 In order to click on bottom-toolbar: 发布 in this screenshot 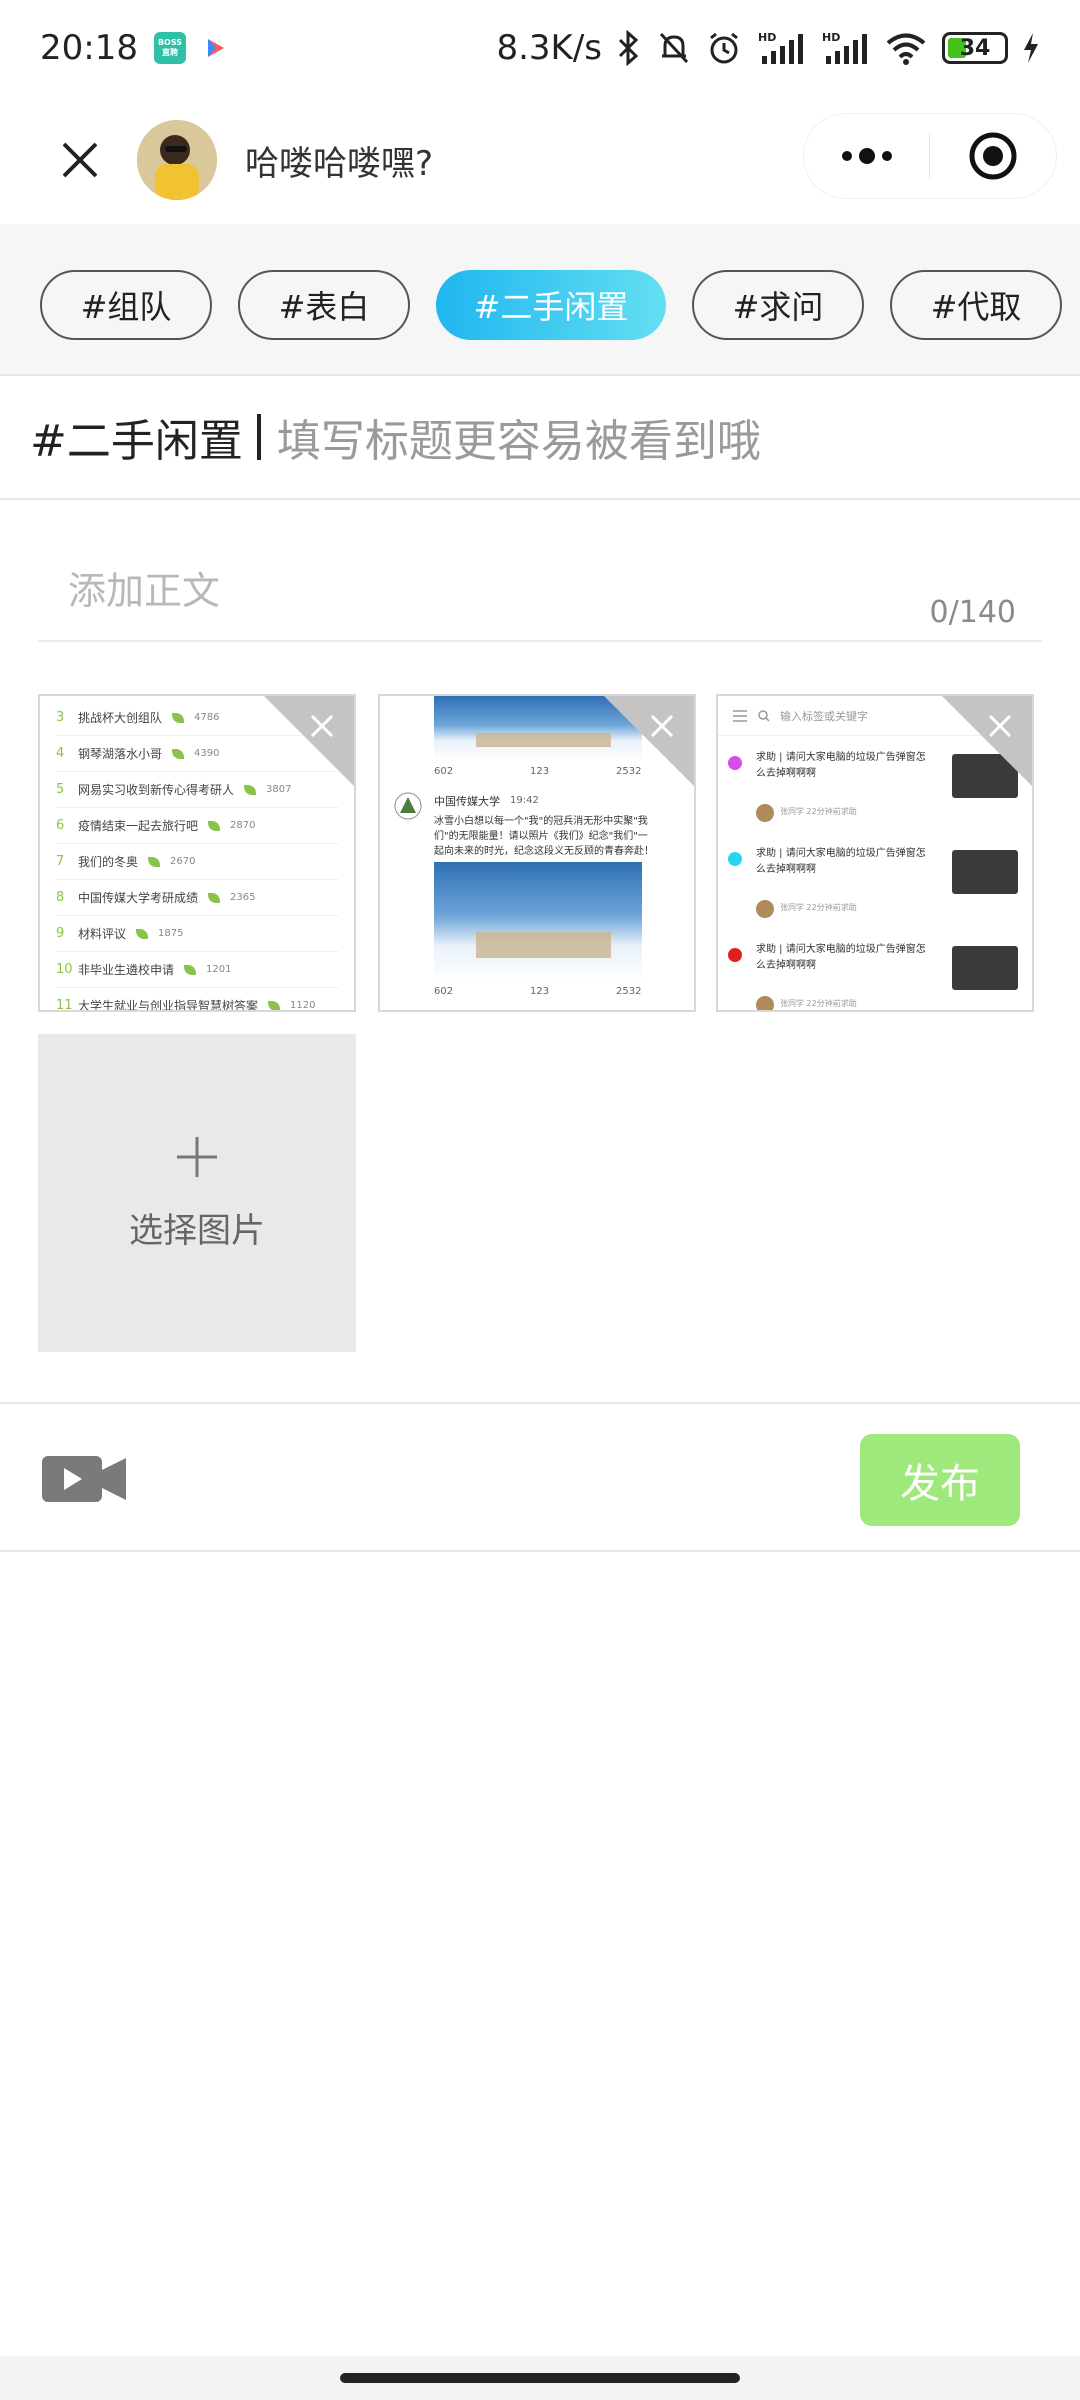, I will do `click(540, 1477)`.